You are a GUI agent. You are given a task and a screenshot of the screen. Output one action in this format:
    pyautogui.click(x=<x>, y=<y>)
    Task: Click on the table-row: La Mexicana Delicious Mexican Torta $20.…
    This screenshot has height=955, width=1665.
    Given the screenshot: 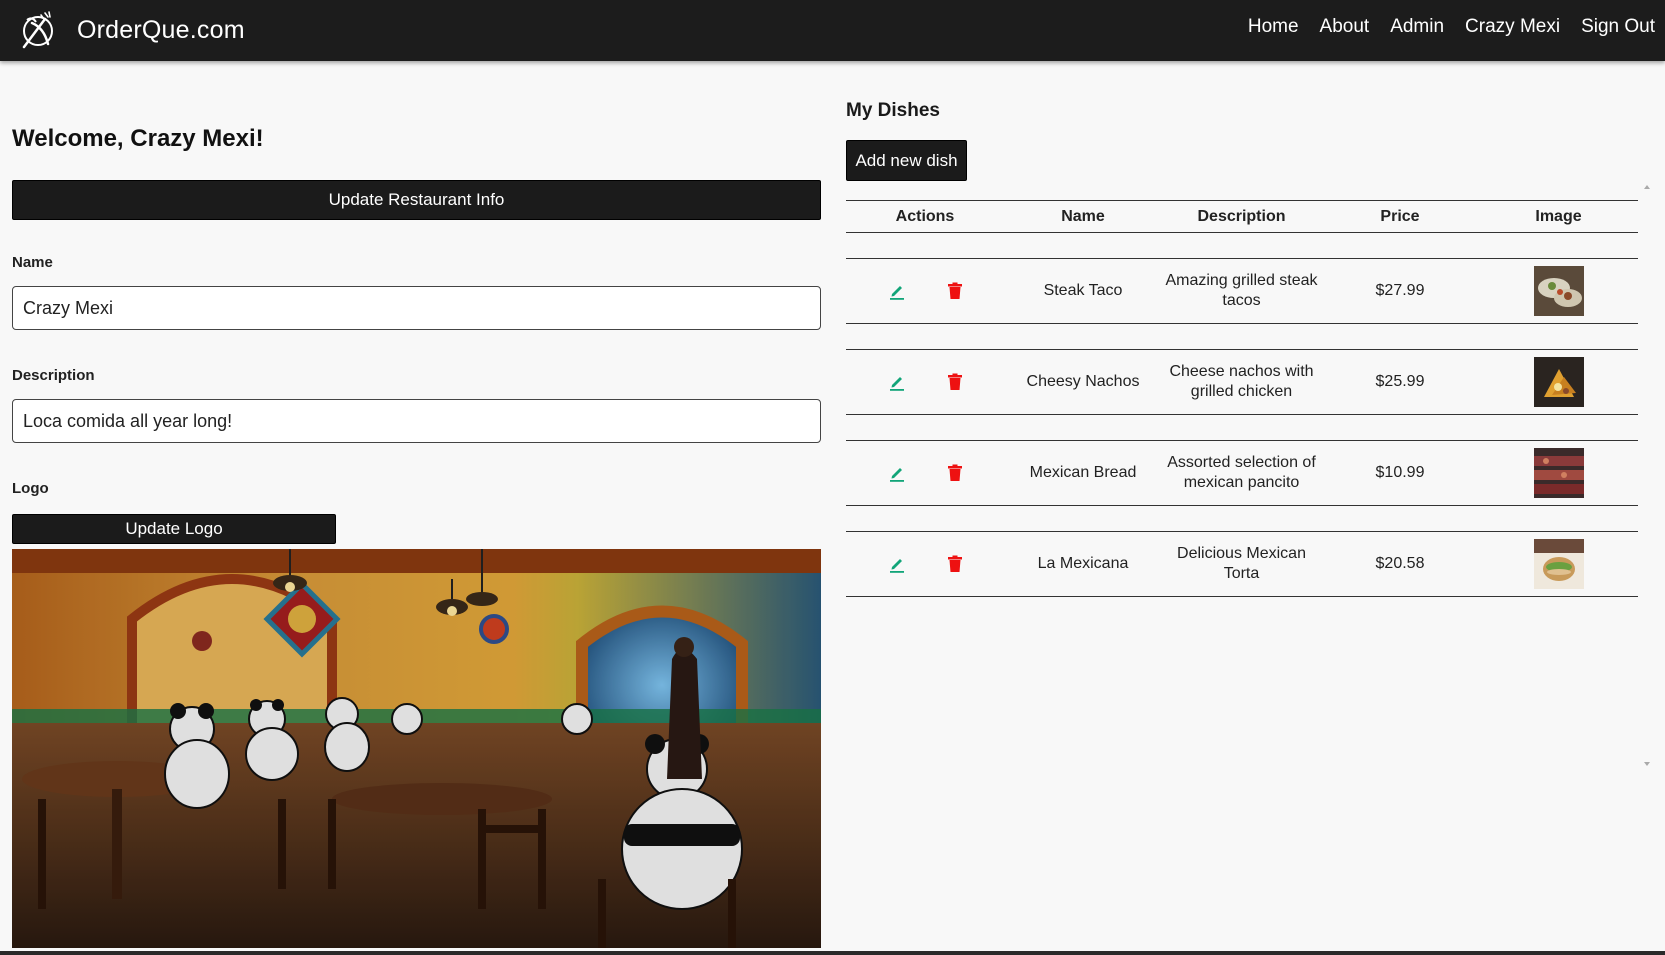 What is the action you would take?
    pyautogui.click(x=1242, y=564)
    